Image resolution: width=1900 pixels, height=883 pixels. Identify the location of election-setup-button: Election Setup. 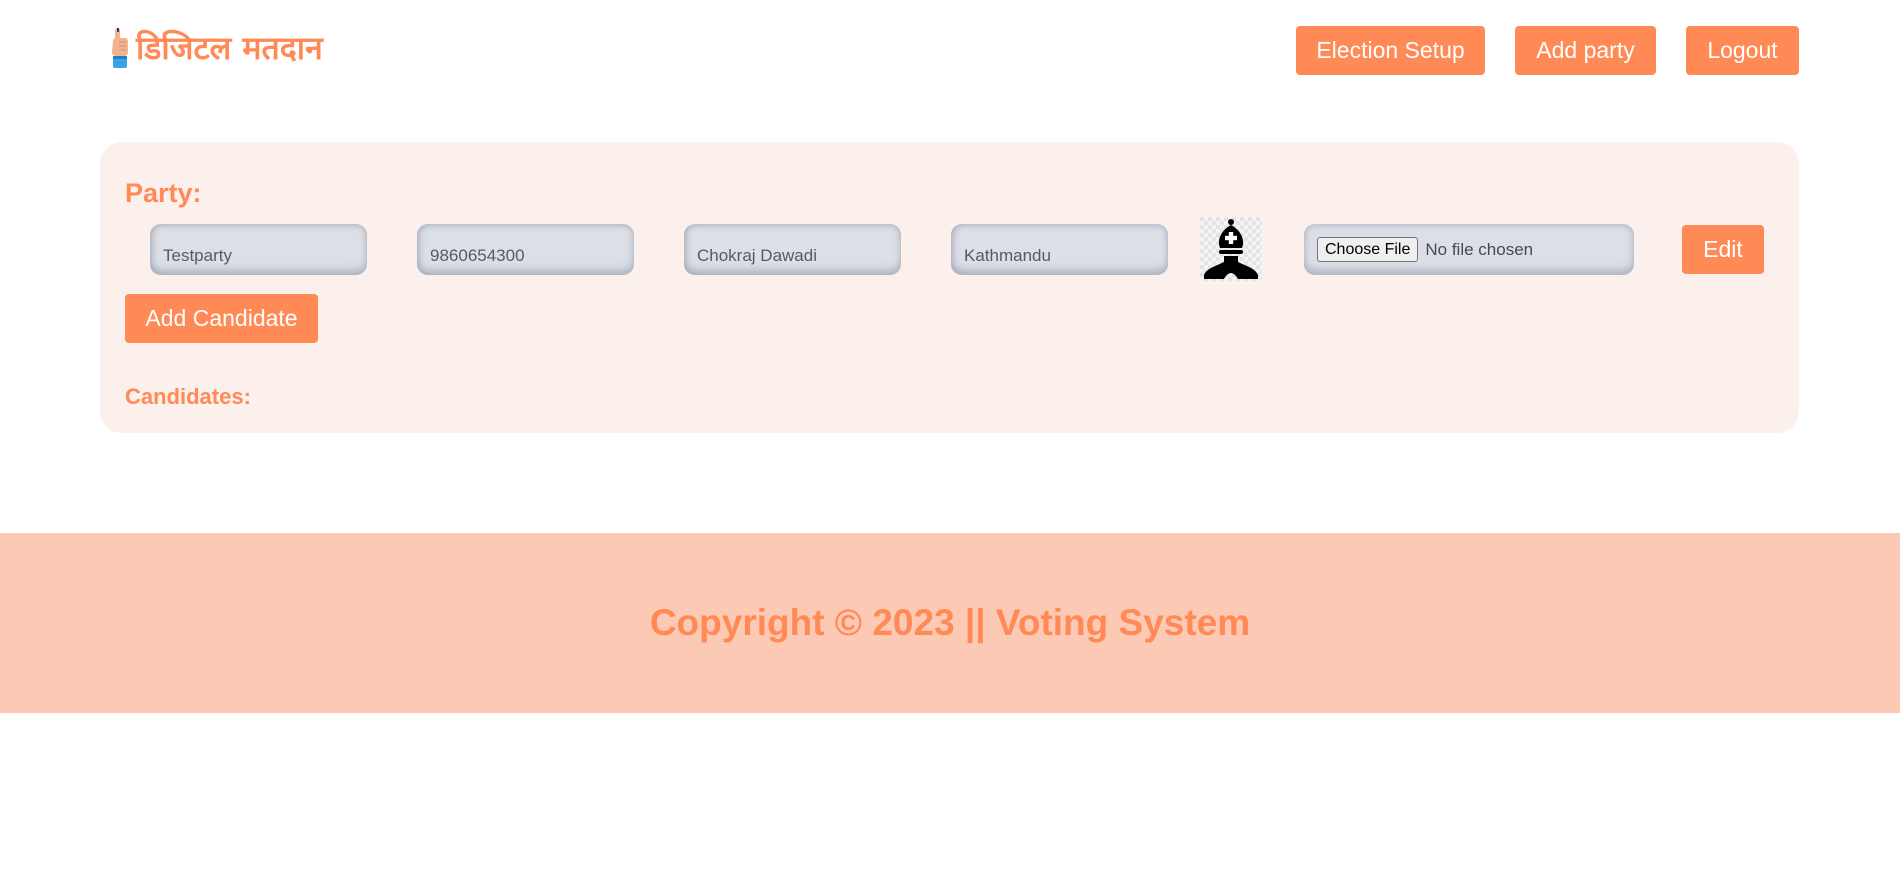
(1390, 50).